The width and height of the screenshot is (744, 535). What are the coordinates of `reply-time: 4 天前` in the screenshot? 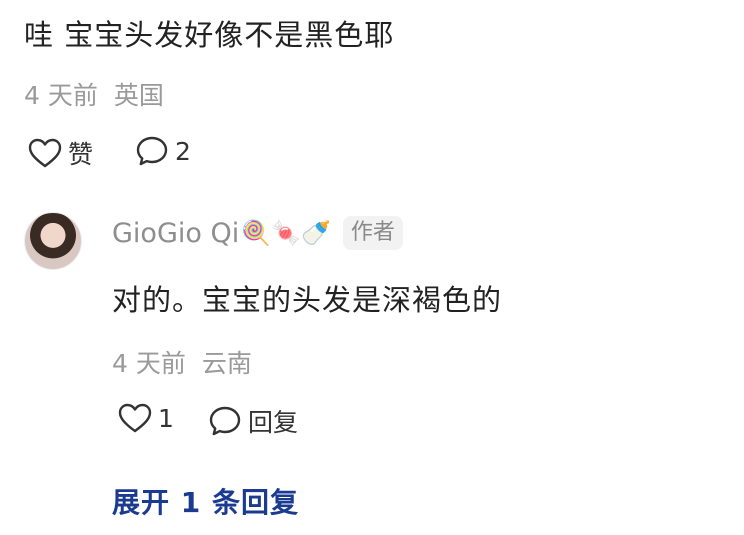 It's located at (149, 363).